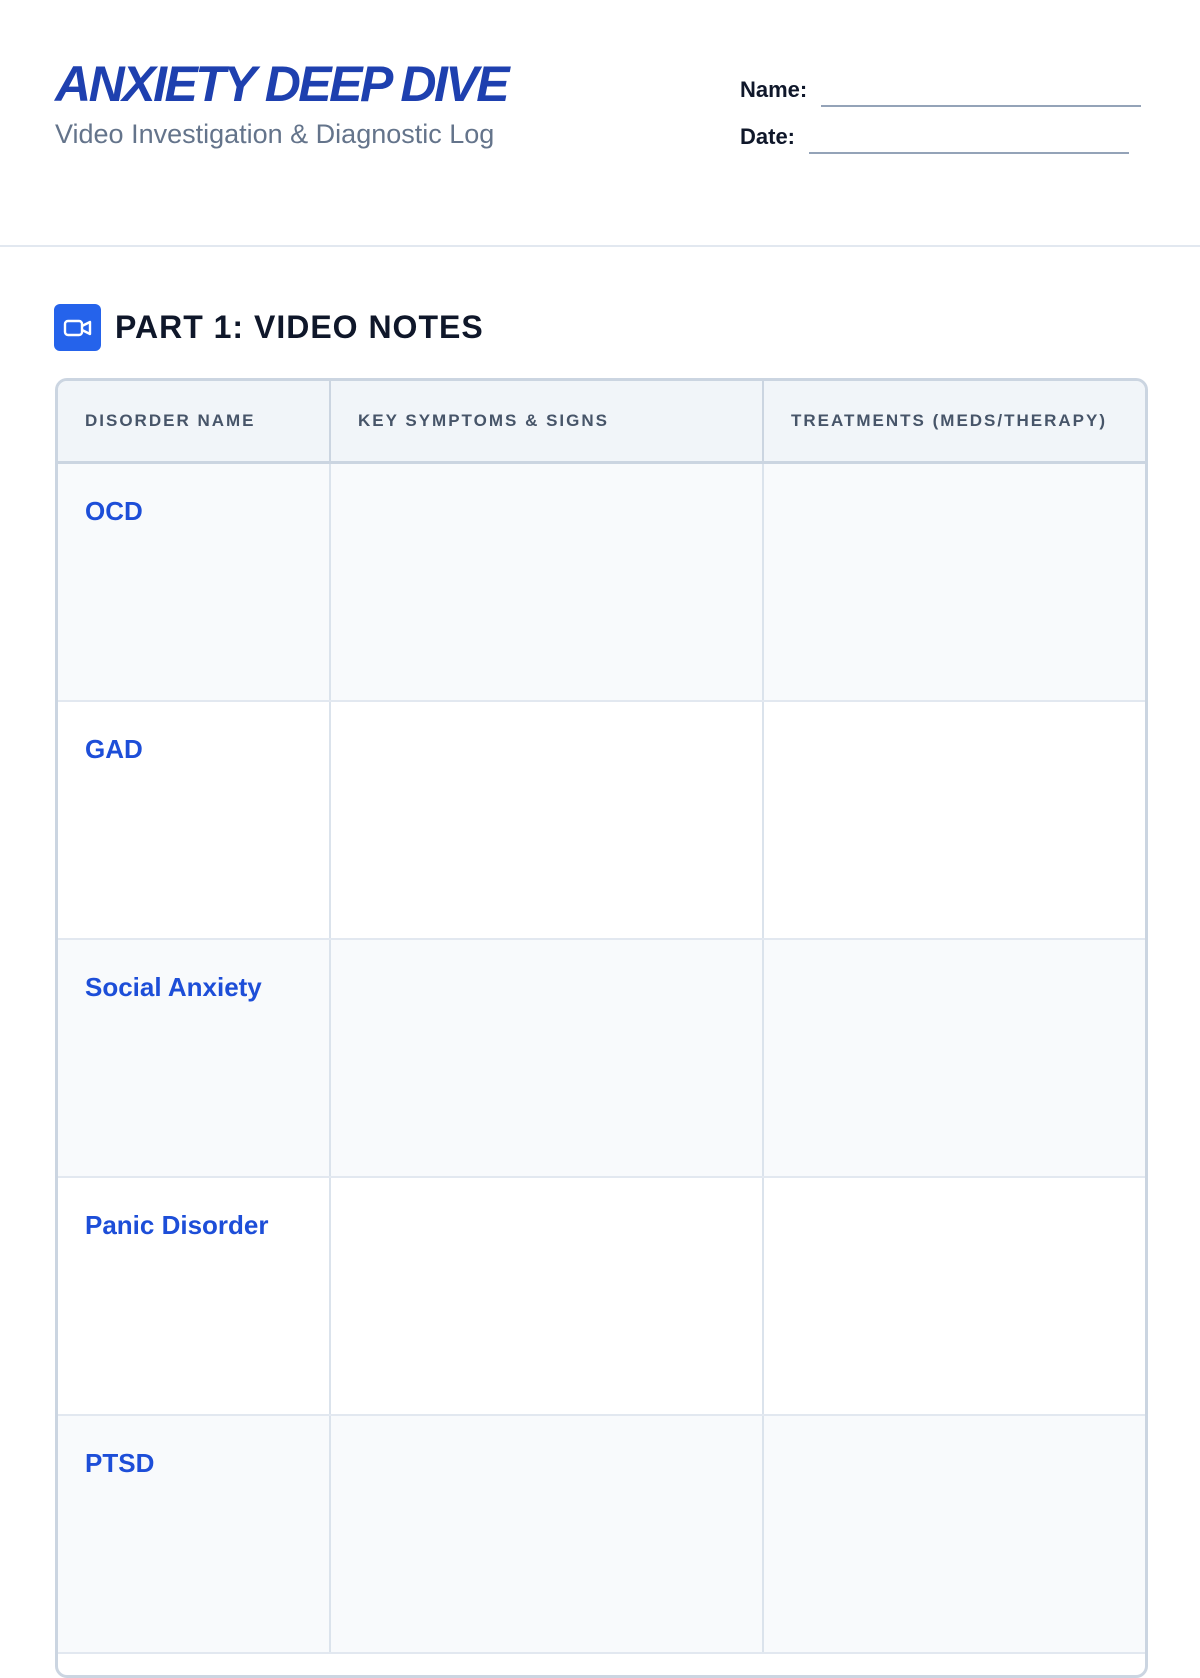 Image resolution: width=1200 pixels, height=1678 pixels. I want to click on disorder-name: Social Anxiety, so click(173, 986).